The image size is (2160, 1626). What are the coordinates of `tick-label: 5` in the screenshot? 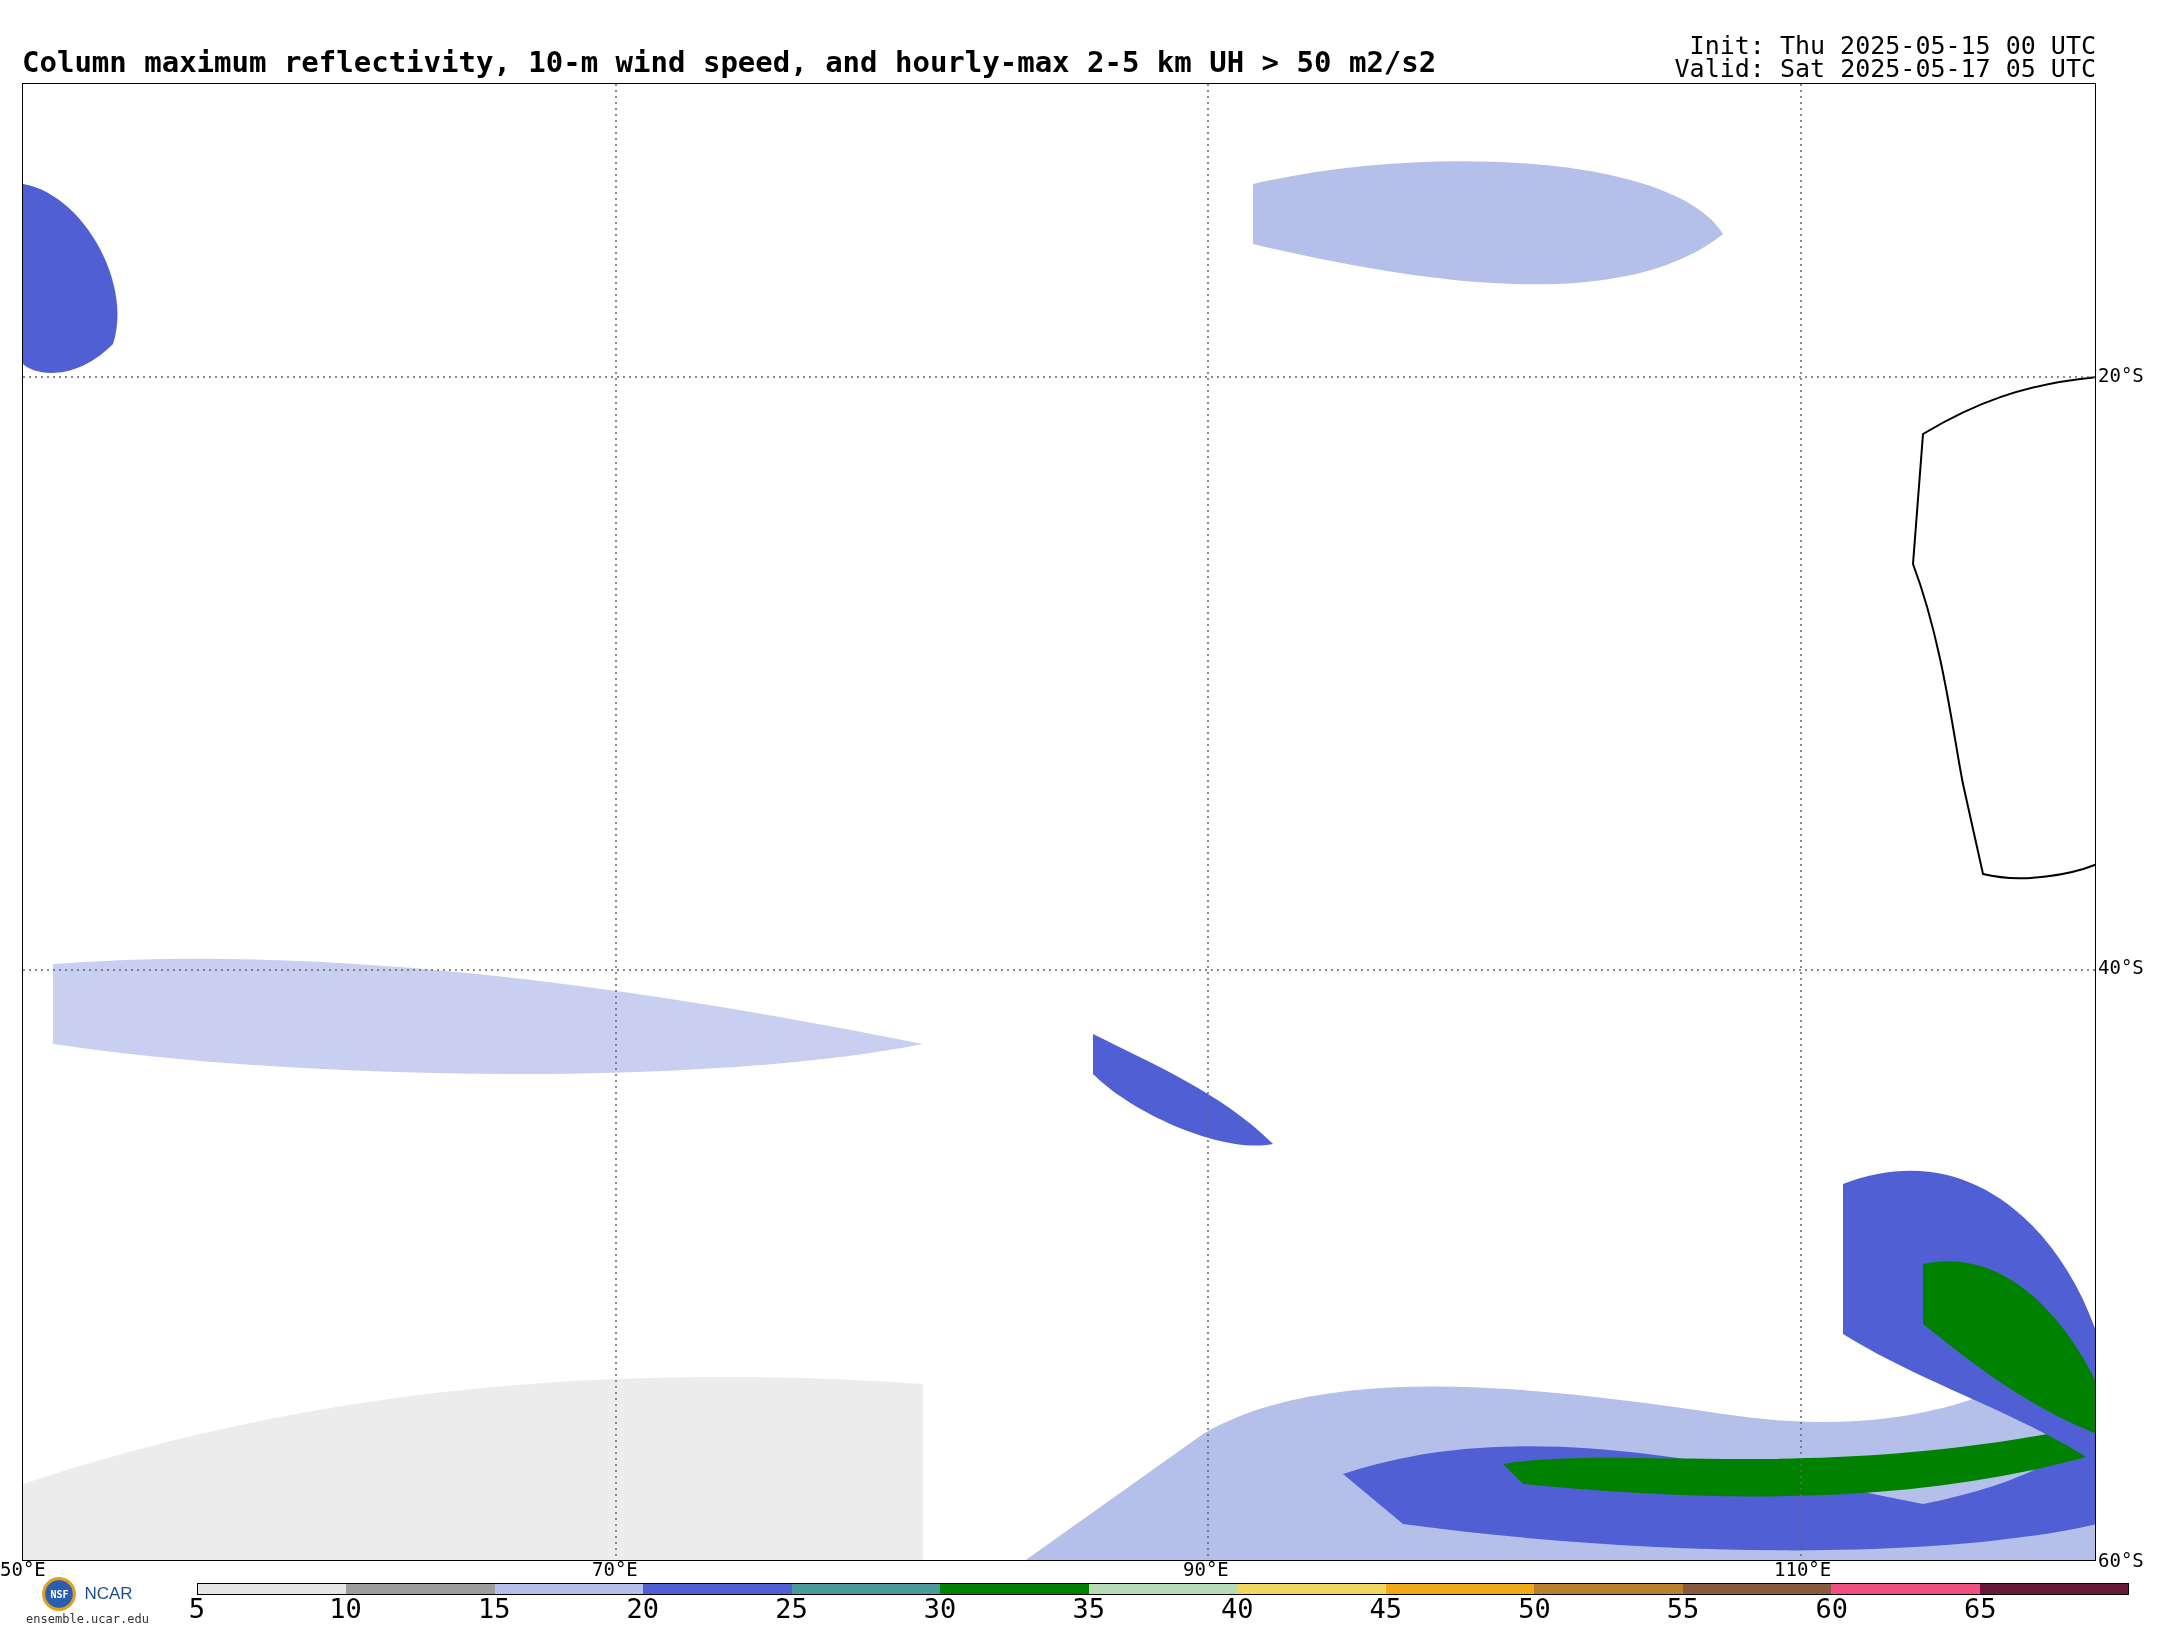 It's located at (197, 1609).